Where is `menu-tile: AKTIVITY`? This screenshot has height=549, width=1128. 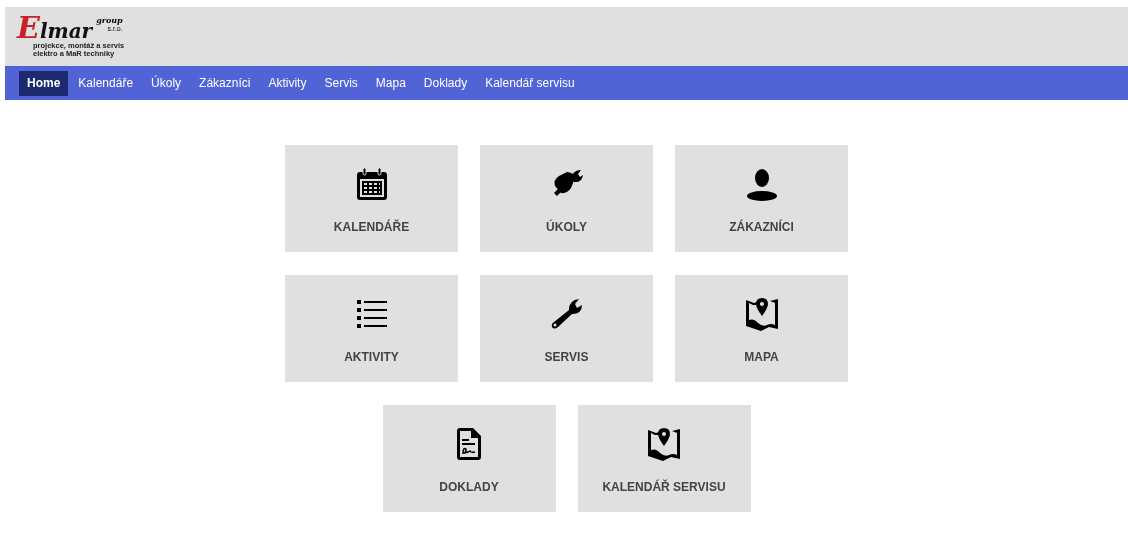
menu-tile: AKTIVITY is located at coordinates (371, 328).